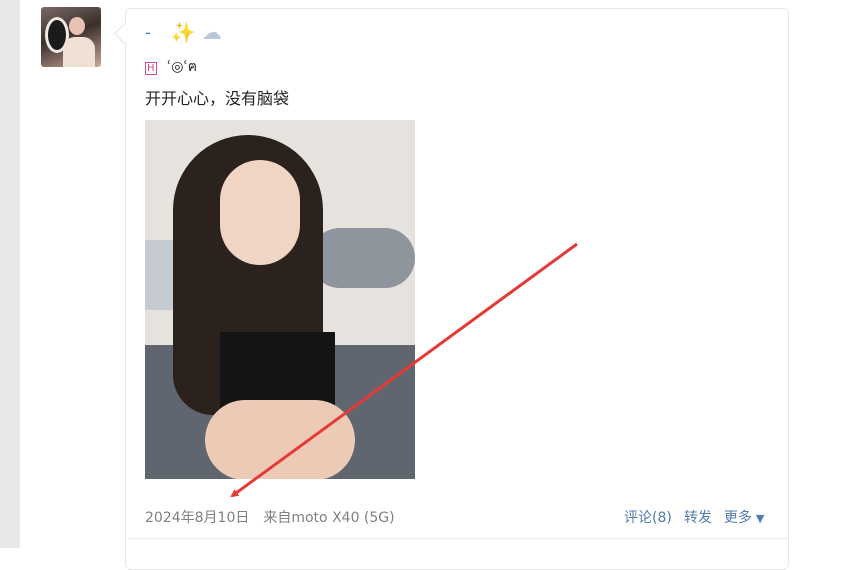 Image resolution: width=850 pixels, height=570 pixels. I want to click on comment-button: 评论(8), so click(648, 517).